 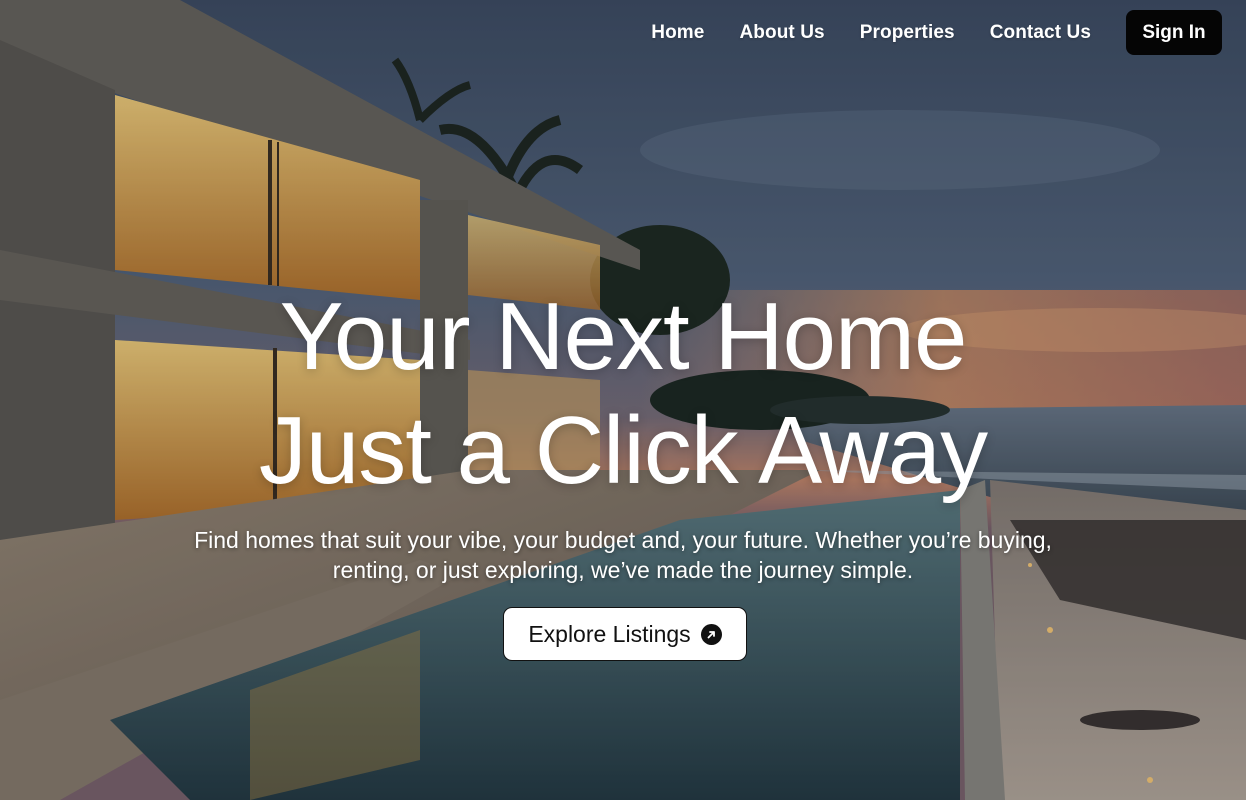 I want to click on explore-listings-button: Explore Listings, so click(x=625, y=634).